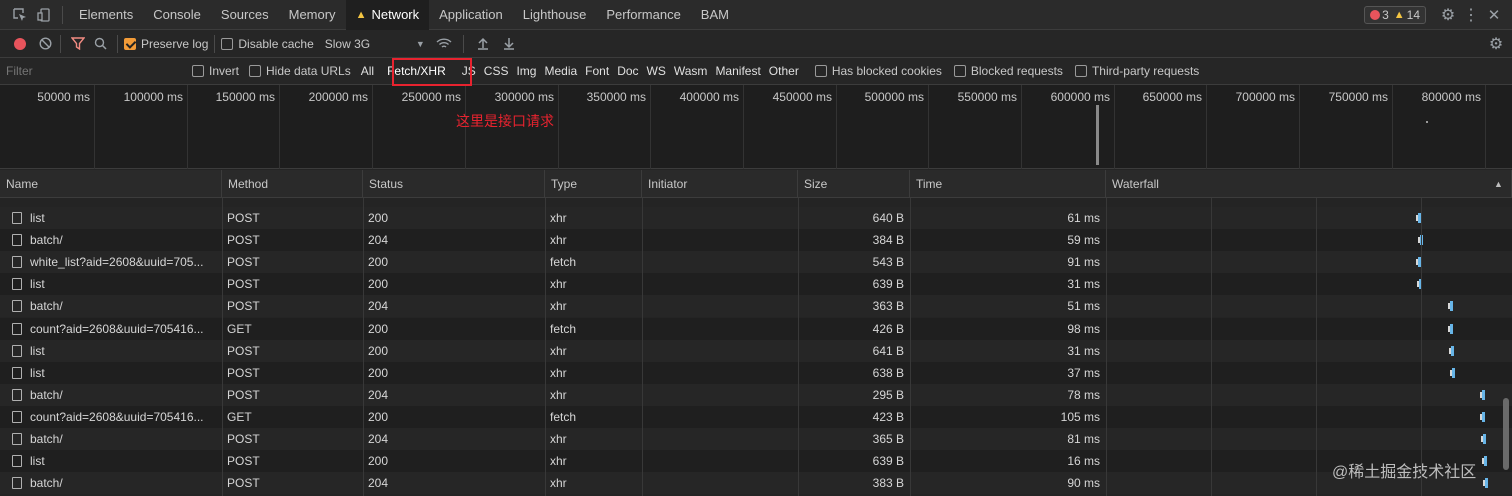 The image size is (1512, 496). What do you see at coordinates (111, 184) in the screenshot?
I see `column-header-name: Name` at bounding box center [111, 184].